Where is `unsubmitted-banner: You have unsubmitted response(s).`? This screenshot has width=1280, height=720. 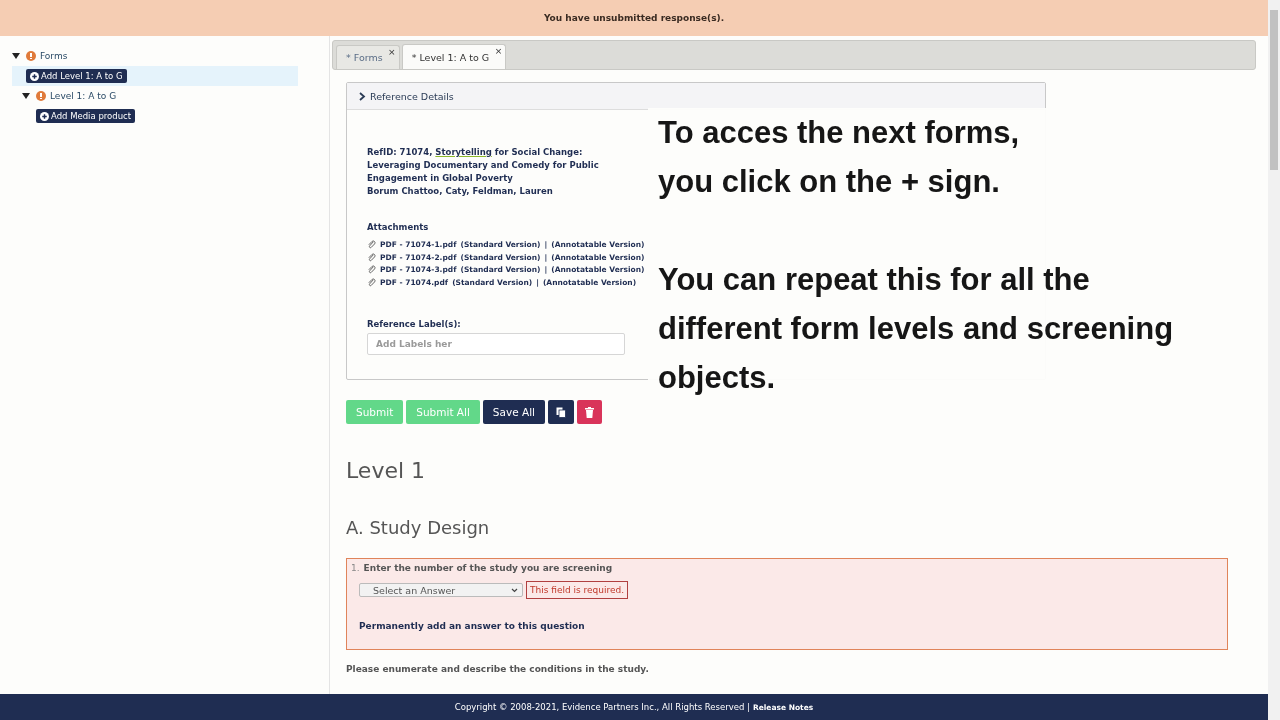 unsubmitted-banner: You have unsubmitted response(s). is located at coordinates (634, 18).